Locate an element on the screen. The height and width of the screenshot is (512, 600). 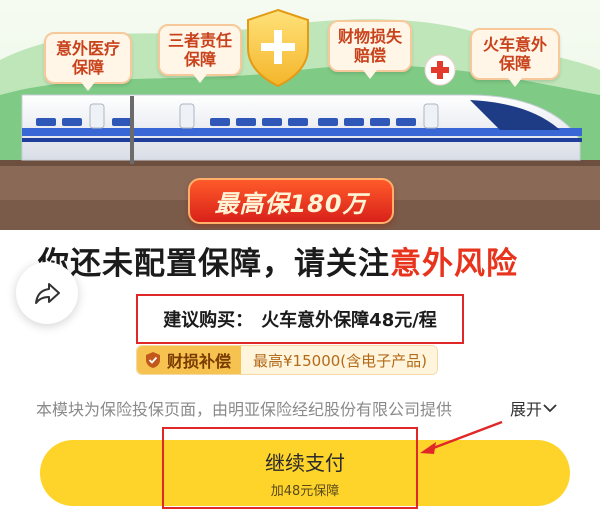
benefit-tag-name: 财损补偿 is located at coordinates (199, 361).